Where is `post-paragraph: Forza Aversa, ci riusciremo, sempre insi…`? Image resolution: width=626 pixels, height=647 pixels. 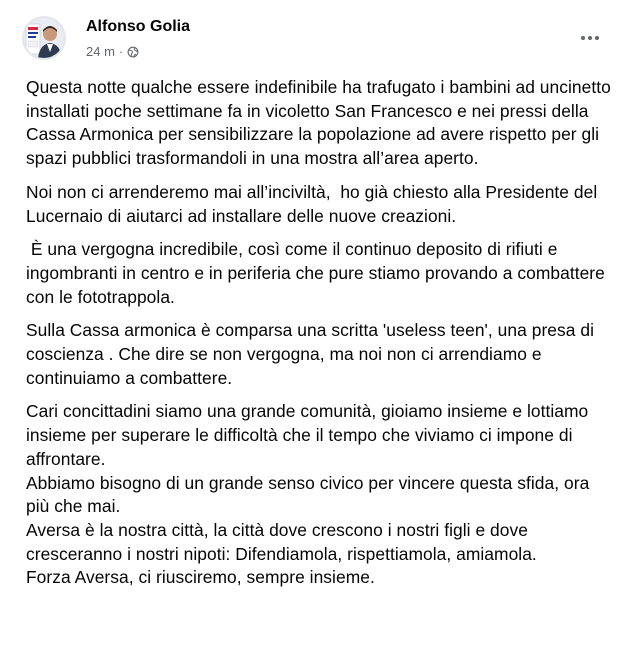 post-paragraph: Forza Aversa, ci riusciremo, sempre insi… is located at coordinates (200, 577).